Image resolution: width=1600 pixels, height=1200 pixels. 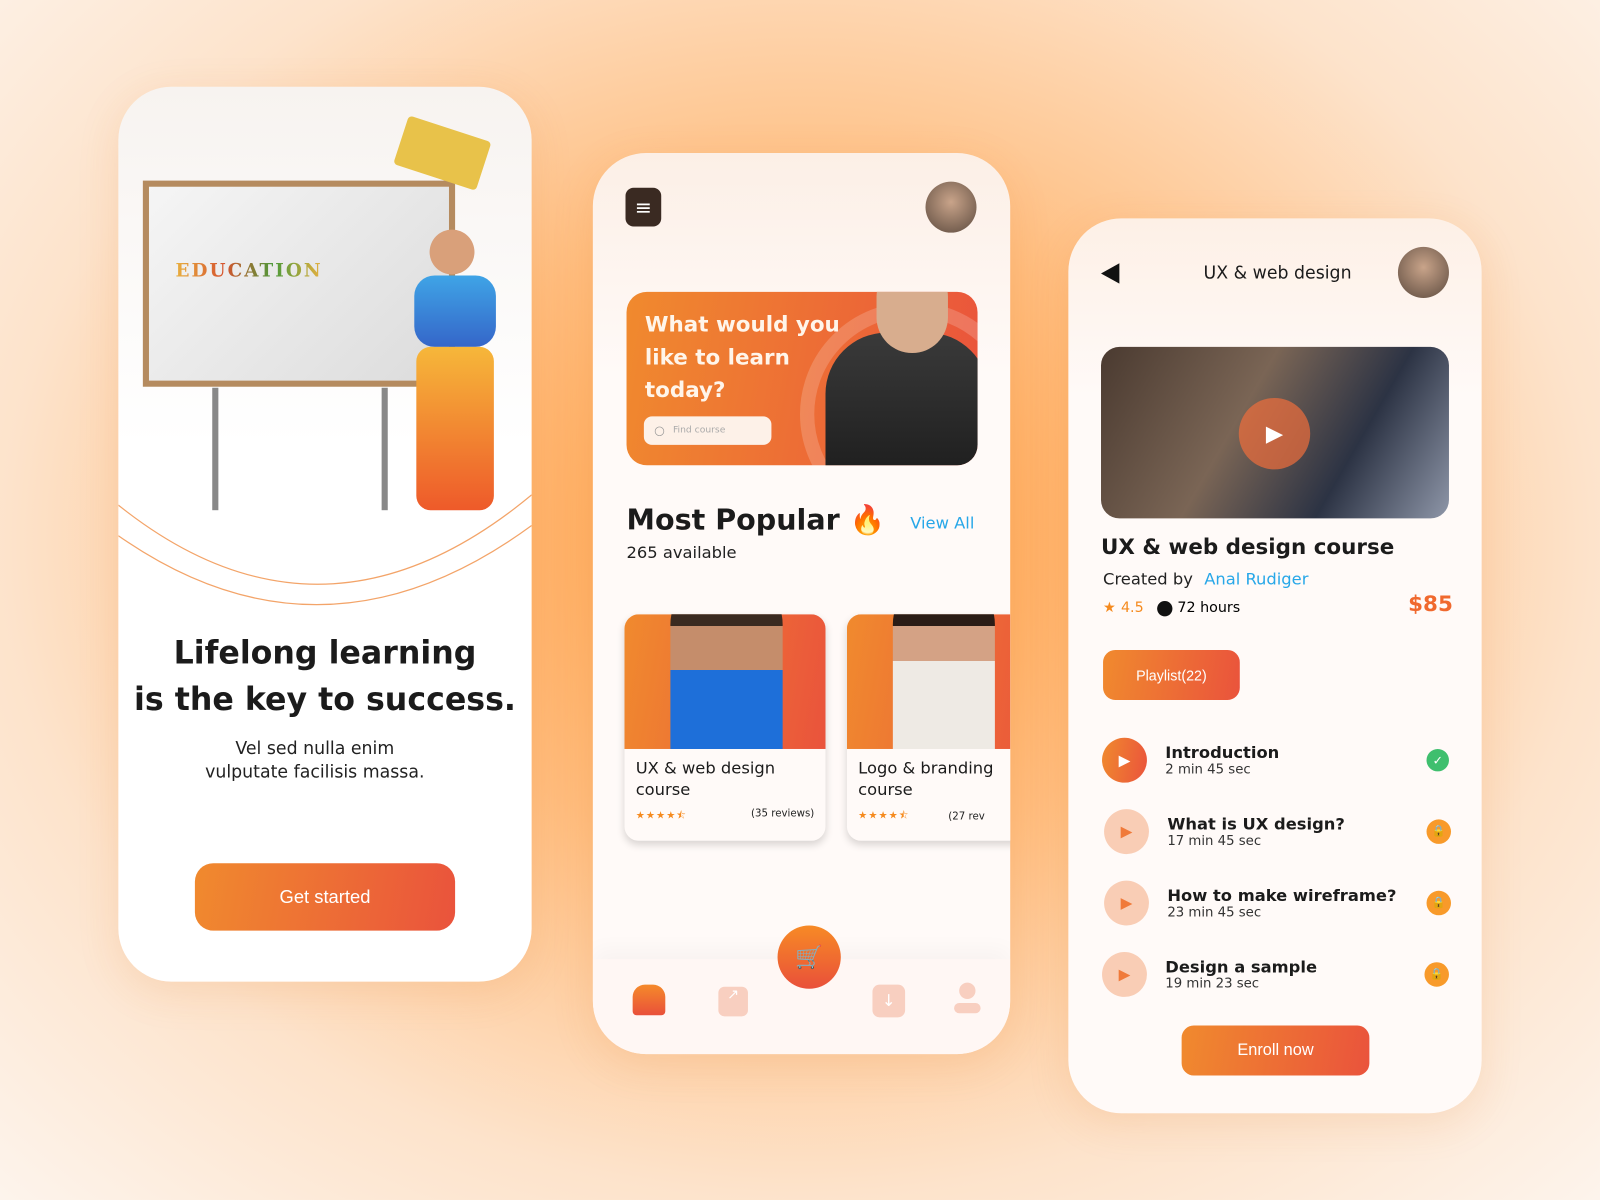 What do you see at coordinates (1277, 273) in the screenshot?
I see `header-title: UX & web design` at bounding box center [1277, 273].